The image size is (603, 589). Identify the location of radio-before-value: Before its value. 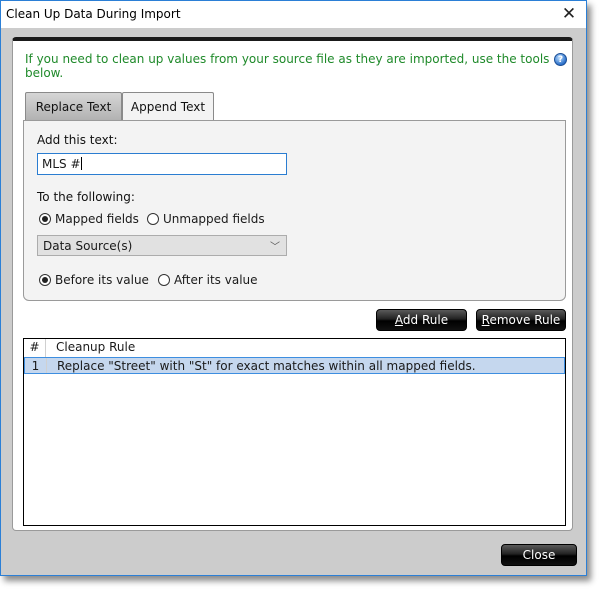
(94, 280).